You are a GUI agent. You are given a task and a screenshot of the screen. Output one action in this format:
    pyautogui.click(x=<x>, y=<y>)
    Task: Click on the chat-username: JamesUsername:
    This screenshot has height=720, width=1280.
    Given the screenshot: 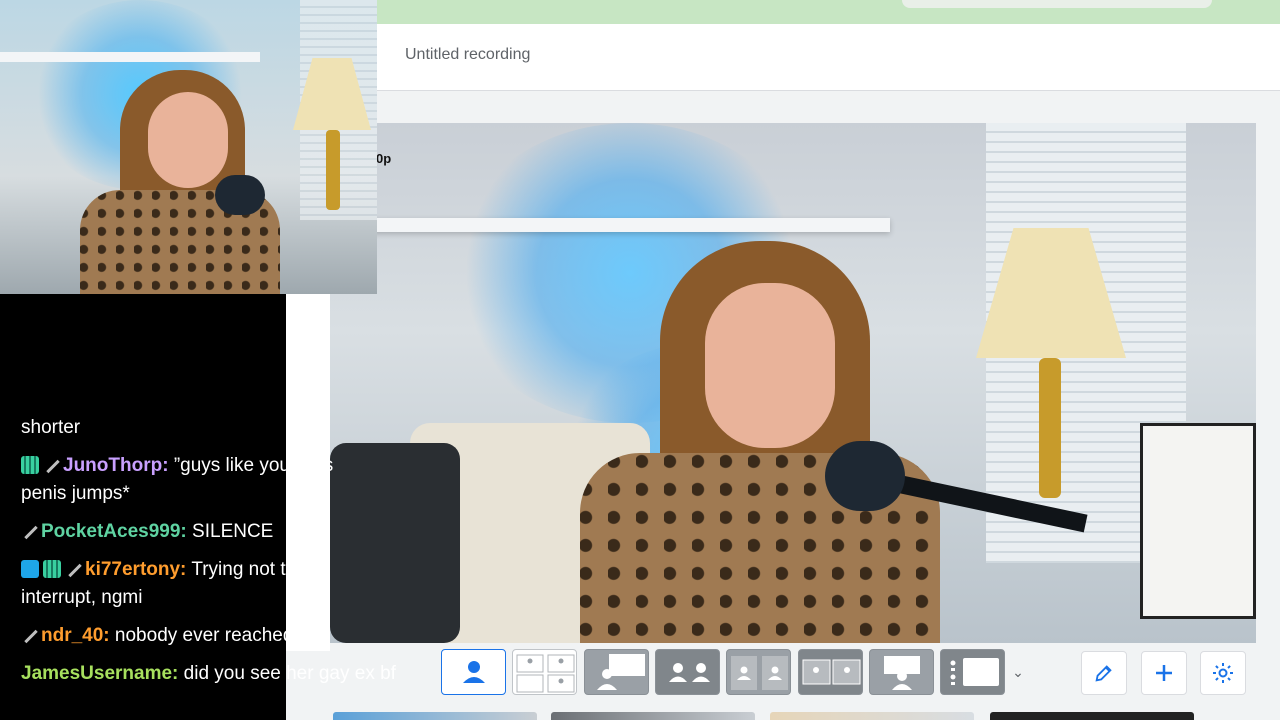 What is the action you would take?
    pyautogui.click(x=100, y=673)
    